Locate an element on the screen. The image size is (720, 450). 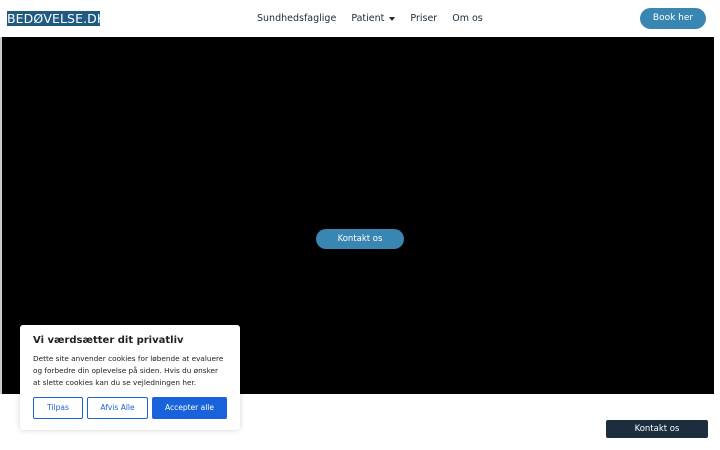
cookie-buttons: Tilpas Afvis Alle Accepter alle is located at coordinates (130, 408).